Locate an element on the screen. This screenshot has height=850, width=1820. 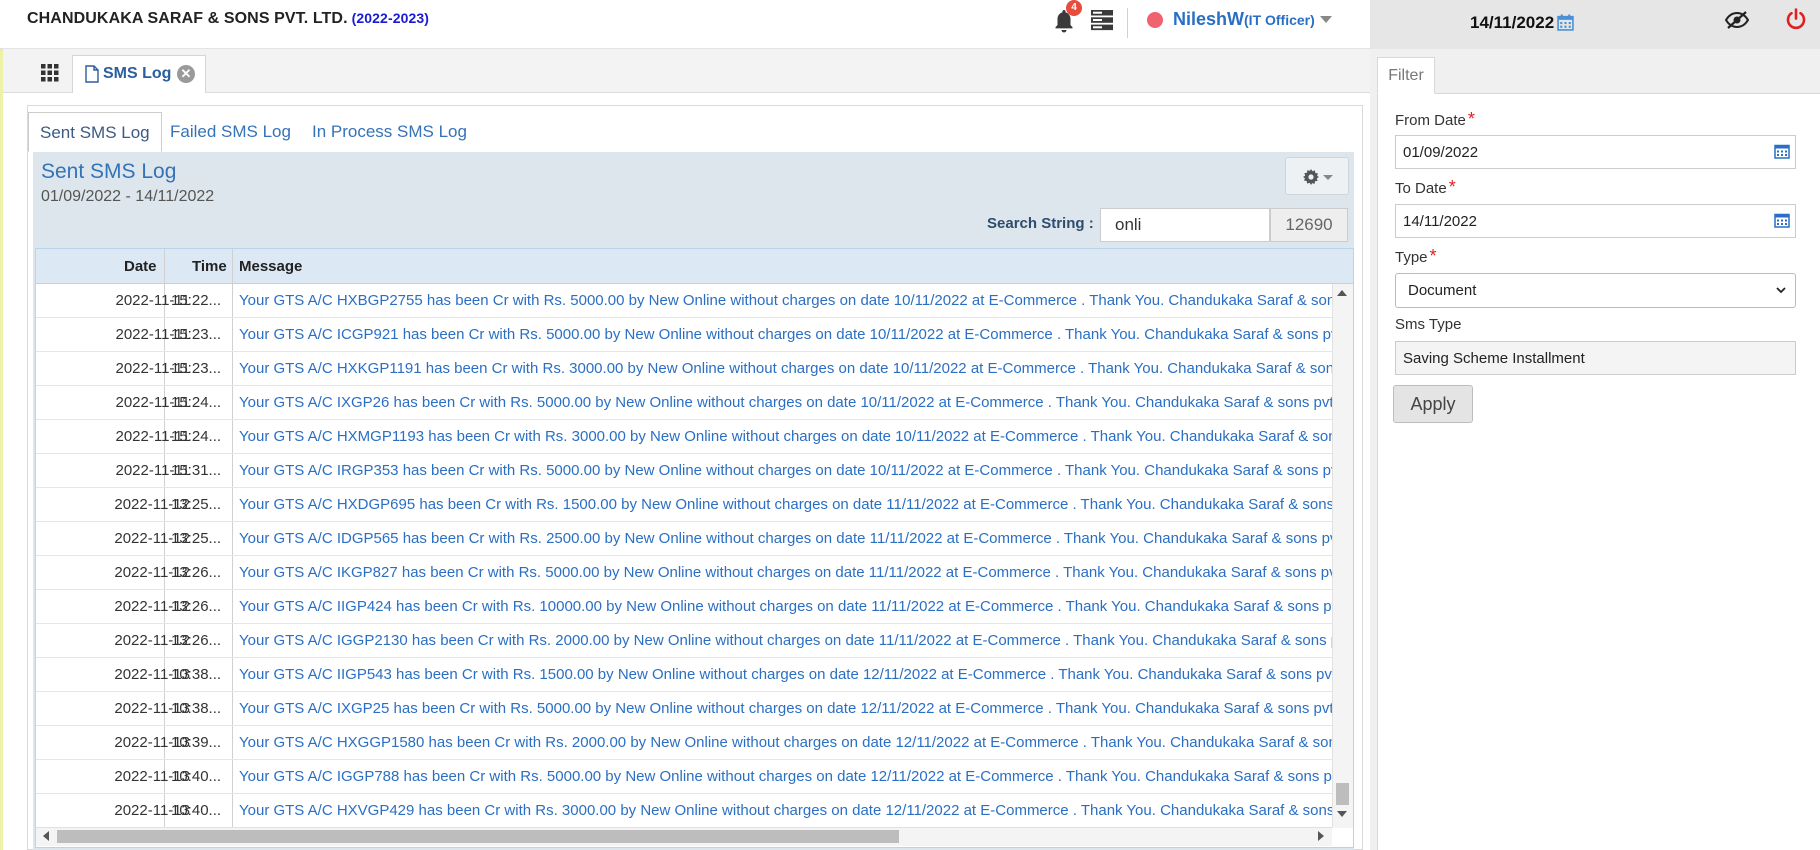
to-date-field: 14/11/2022 is located at coordinates (1595, 221).